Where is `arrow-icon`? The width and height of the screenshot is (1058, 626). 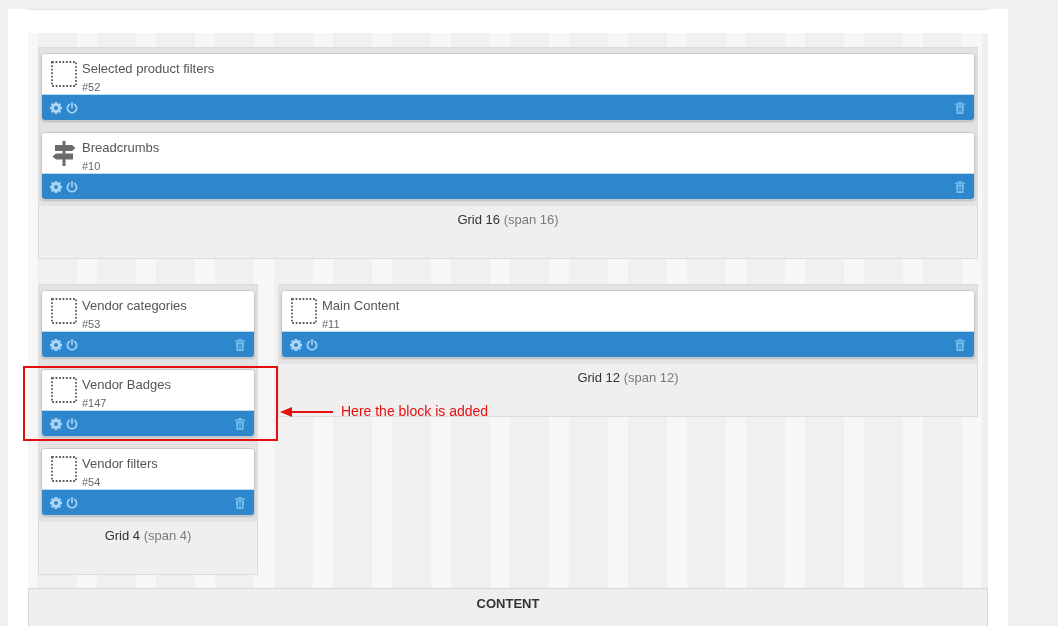 arrow-icon is located at coordinates (306, 412).